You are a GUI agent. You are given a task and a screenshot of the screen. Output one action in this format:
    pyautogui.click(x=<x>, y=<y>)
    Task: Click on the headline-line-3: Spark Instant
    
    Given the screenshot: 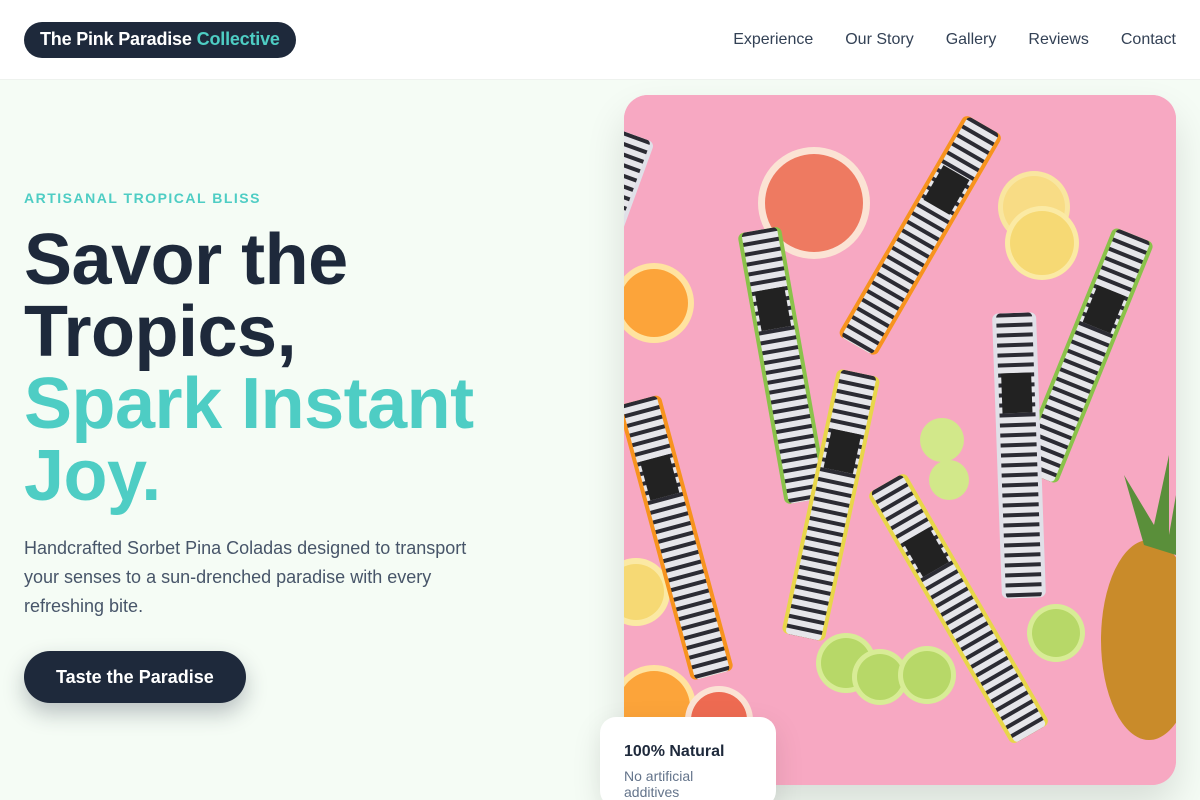 What is the action you would take?
    pyautogui.click(x=249, y=404)
    